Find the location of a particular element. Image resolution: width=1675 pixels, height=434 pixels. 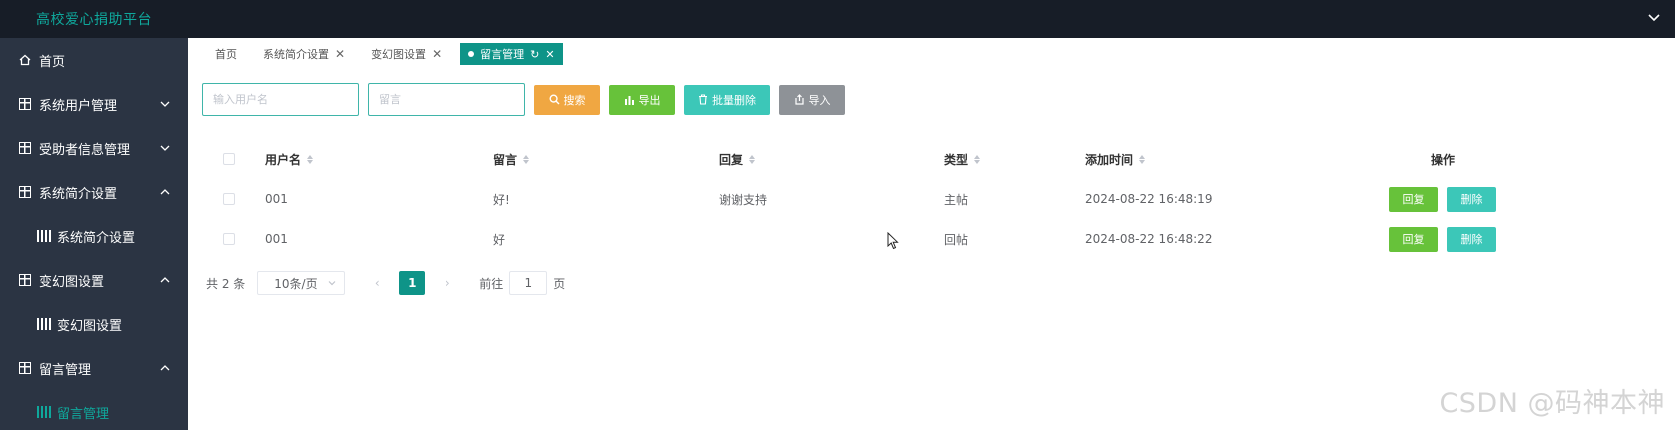

tab-label: 变幻图设置 is located at coordinates (398, 54).